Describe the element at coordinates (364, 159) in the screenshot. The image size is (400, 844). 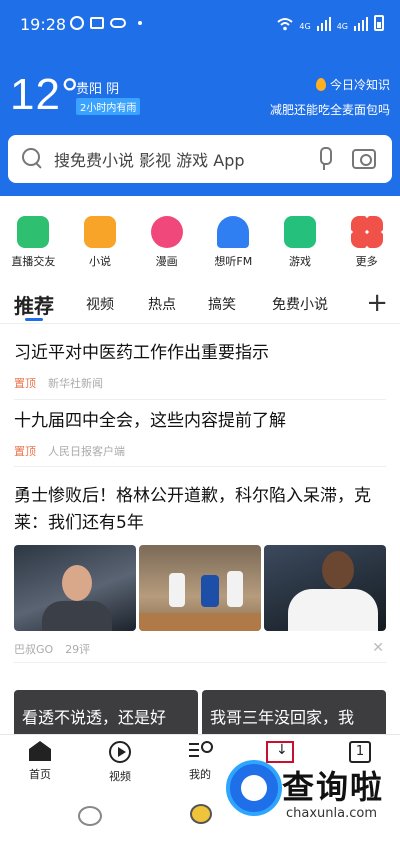
I see `camera-icon` at that location.